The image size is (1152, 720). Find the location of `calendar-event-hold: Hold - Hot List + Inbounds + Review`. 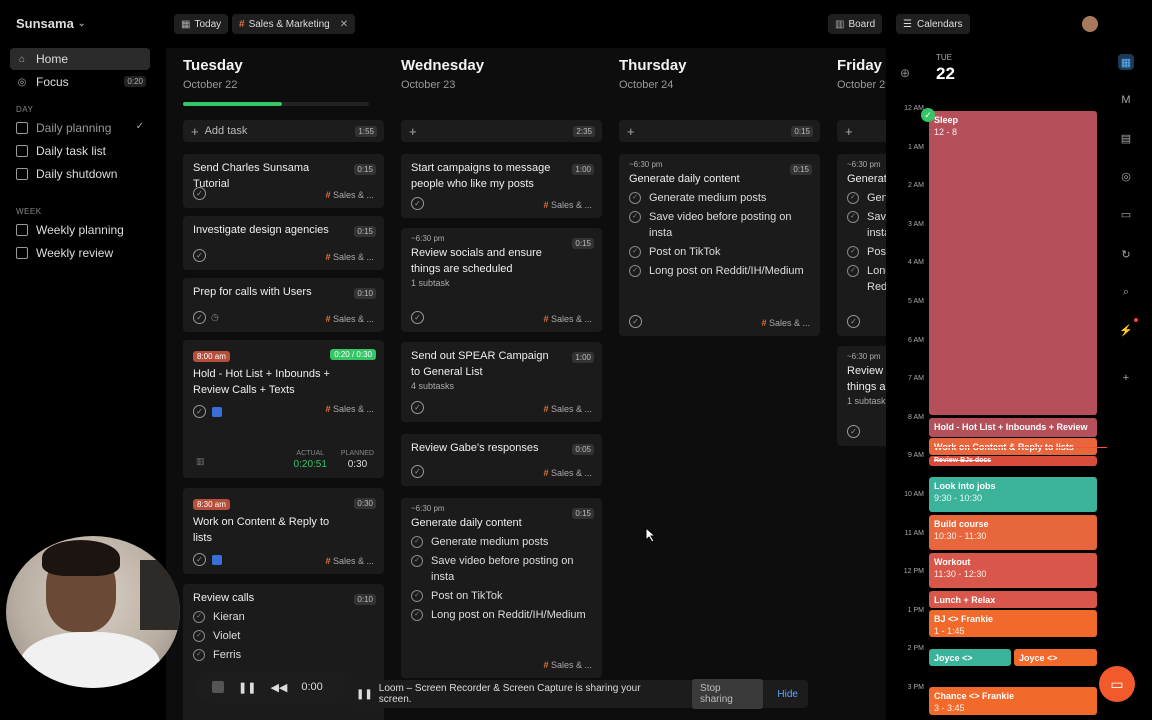

calendar-event-hold: Hold - Hot List + Inbounds + Review is located at coordinates (1013, 427).